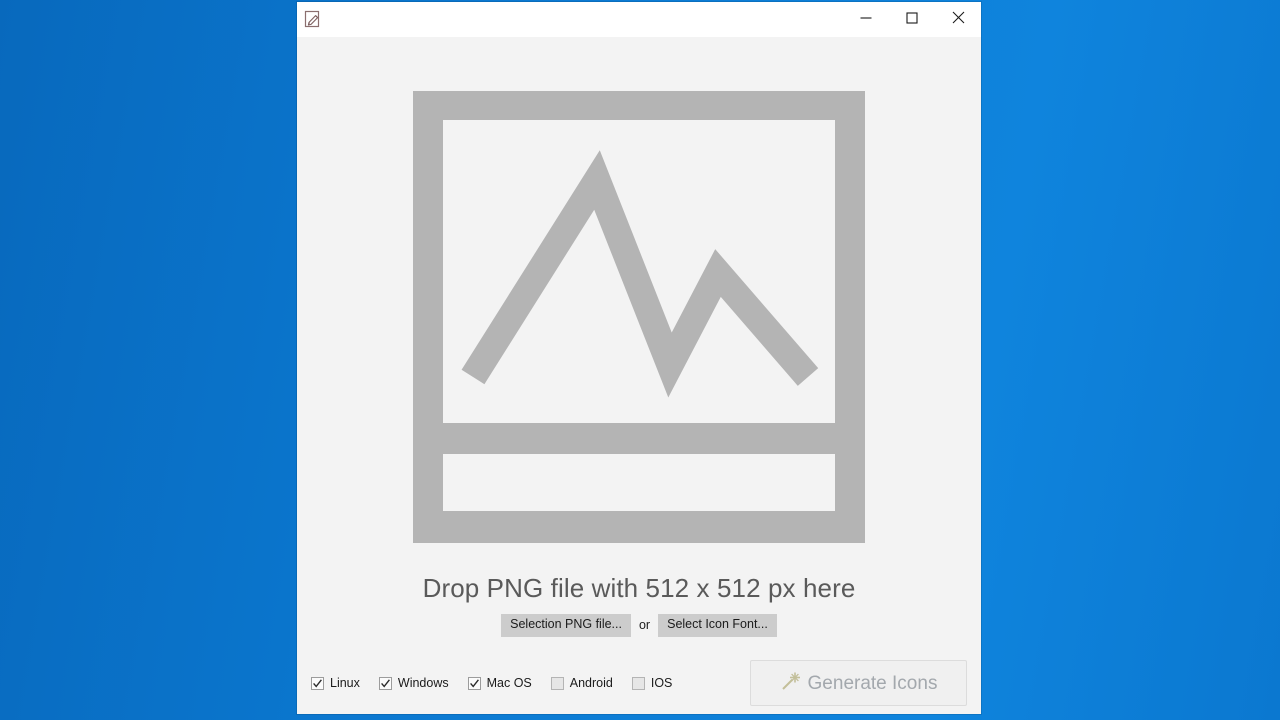 This screenshot has width=1280, height=720. I want to click on platform-item-linux: Linux, so click(335, 682).